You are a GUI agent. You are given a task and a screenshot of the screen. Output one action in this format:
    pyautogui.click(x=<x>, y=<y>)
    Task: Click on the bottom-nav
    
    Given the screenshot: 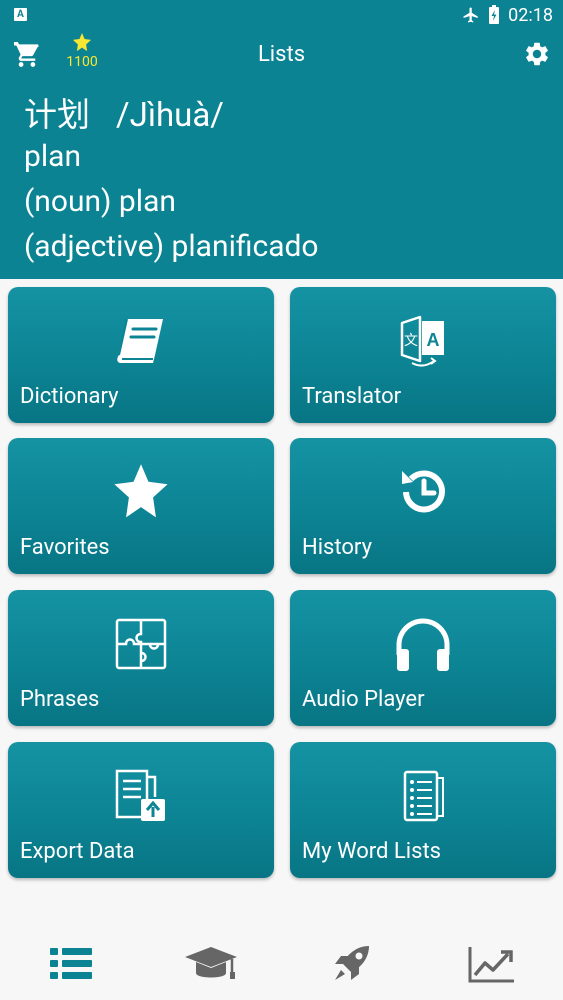 What is the action you would take?
    pyautogui.click(x=281, y=965)
    